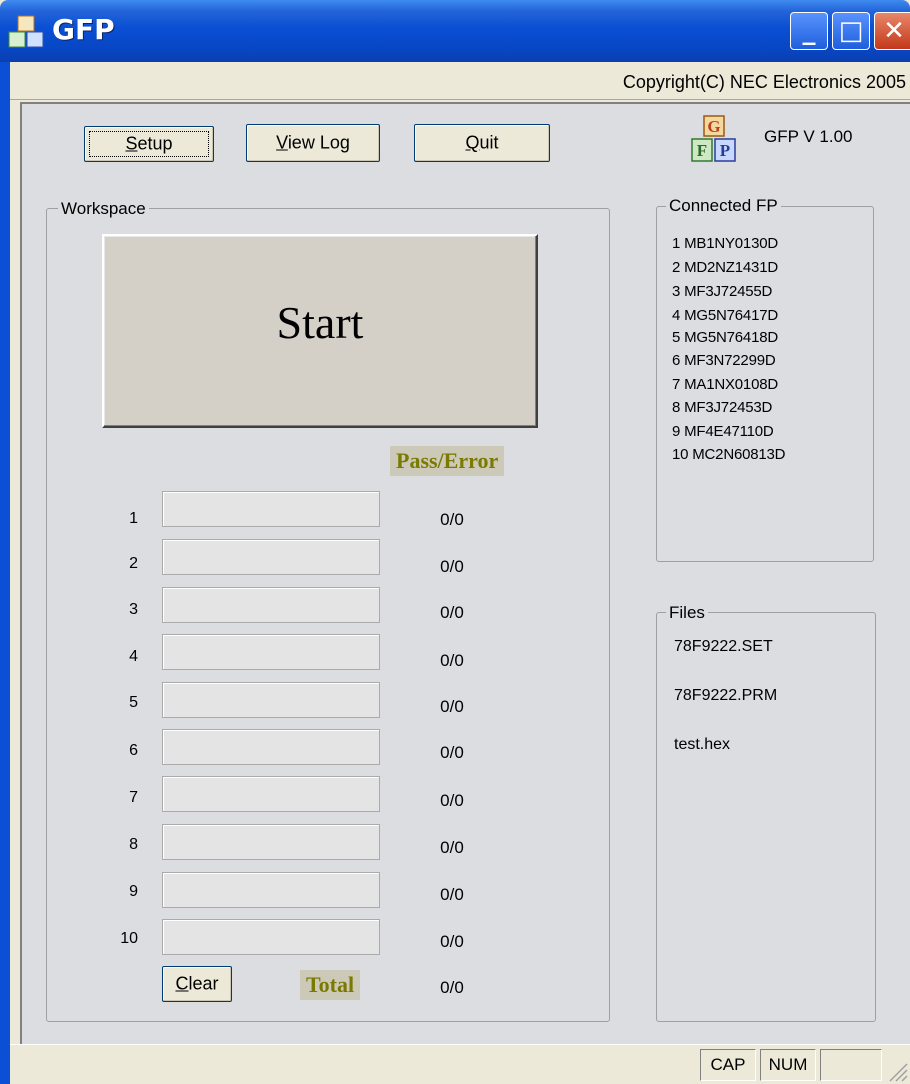  Describe the element at coordinates (723, 431) in the screenshot. I see `list-item: 9 MF4E47110D` at that location.